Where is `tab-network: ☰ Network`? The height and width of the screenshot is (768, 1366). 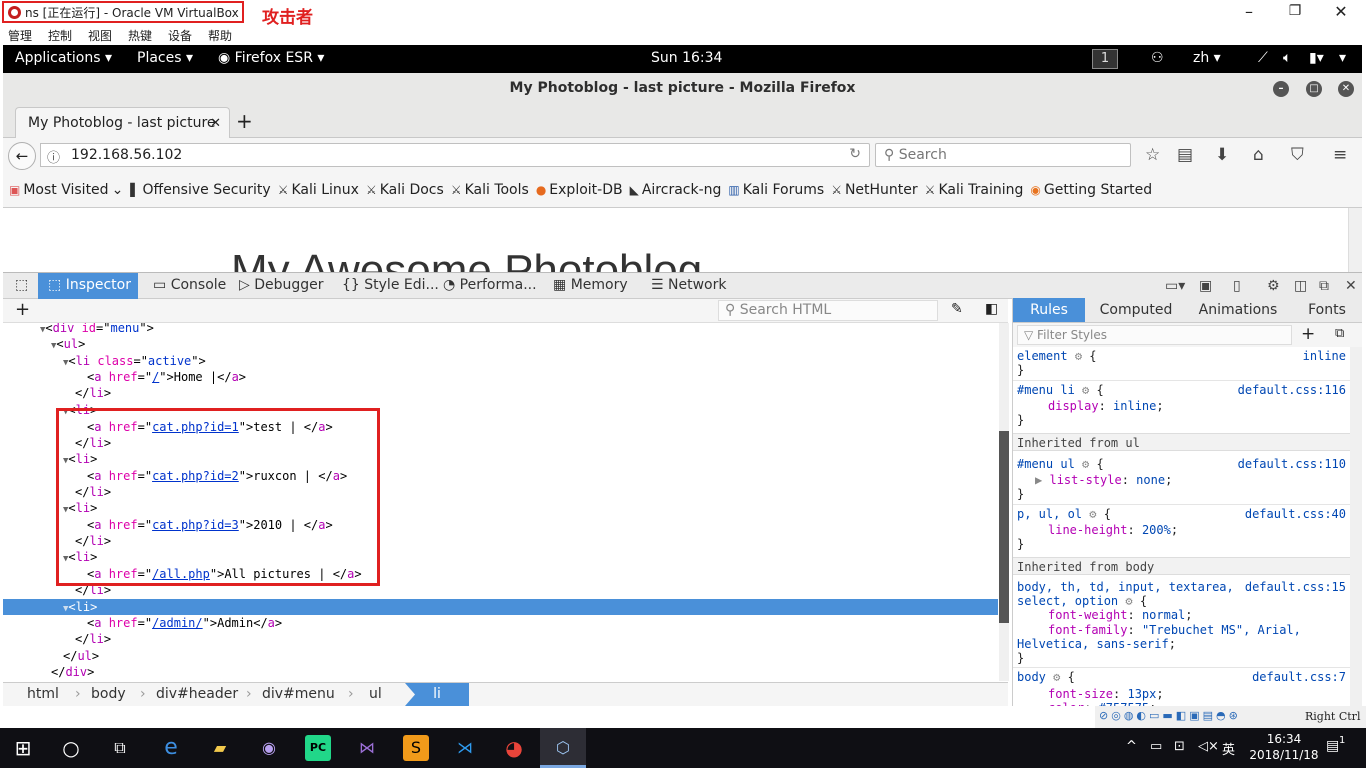
tab-network: ☰ Network is located at coordinates (688, 286).